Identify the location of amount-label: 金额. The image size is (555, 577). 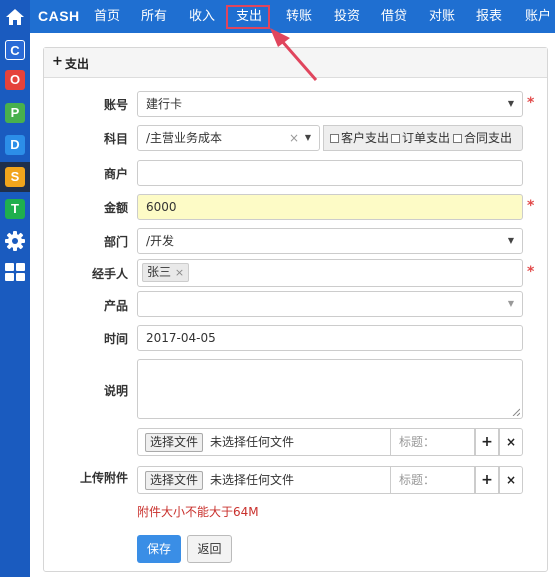
(115, 208).